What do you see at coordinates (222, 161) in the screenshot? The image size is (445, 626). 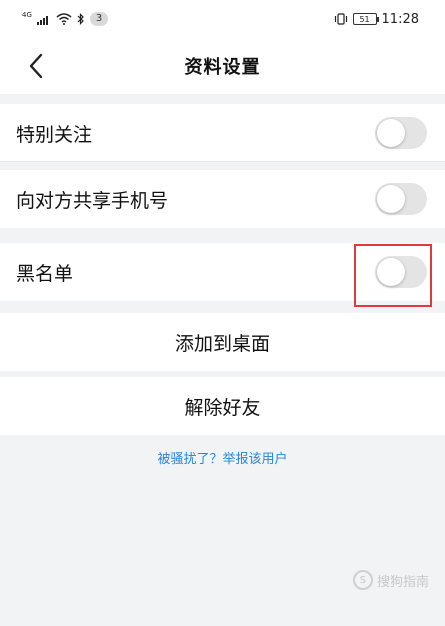 I see `row-divider` at bounding box center [222, 161].